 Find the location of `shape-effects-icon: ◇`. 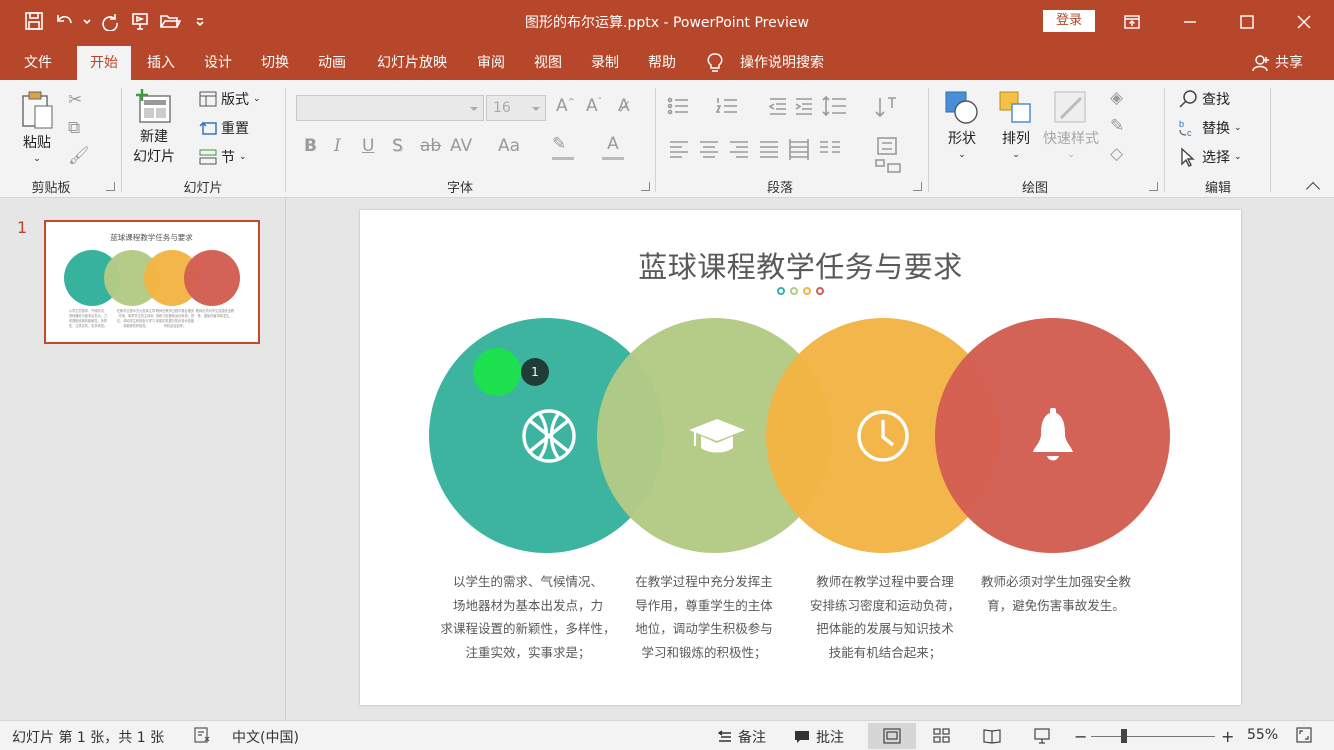

shape-effects-icon: ◇ is located at coordinates (1116, 154).